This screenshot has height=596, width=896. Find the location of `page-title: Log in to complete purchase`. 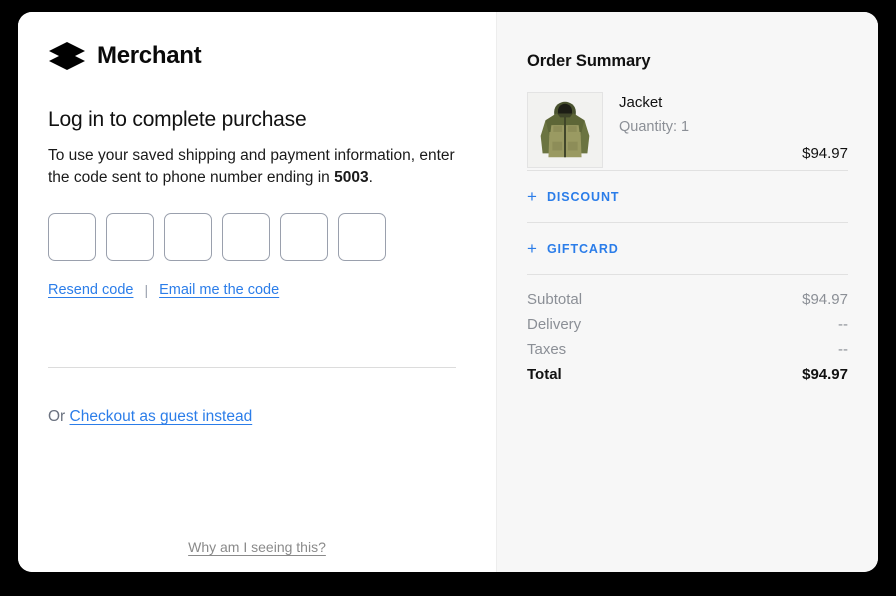

page-title: Log in to complete purchase is located at coordinates (177, 119).